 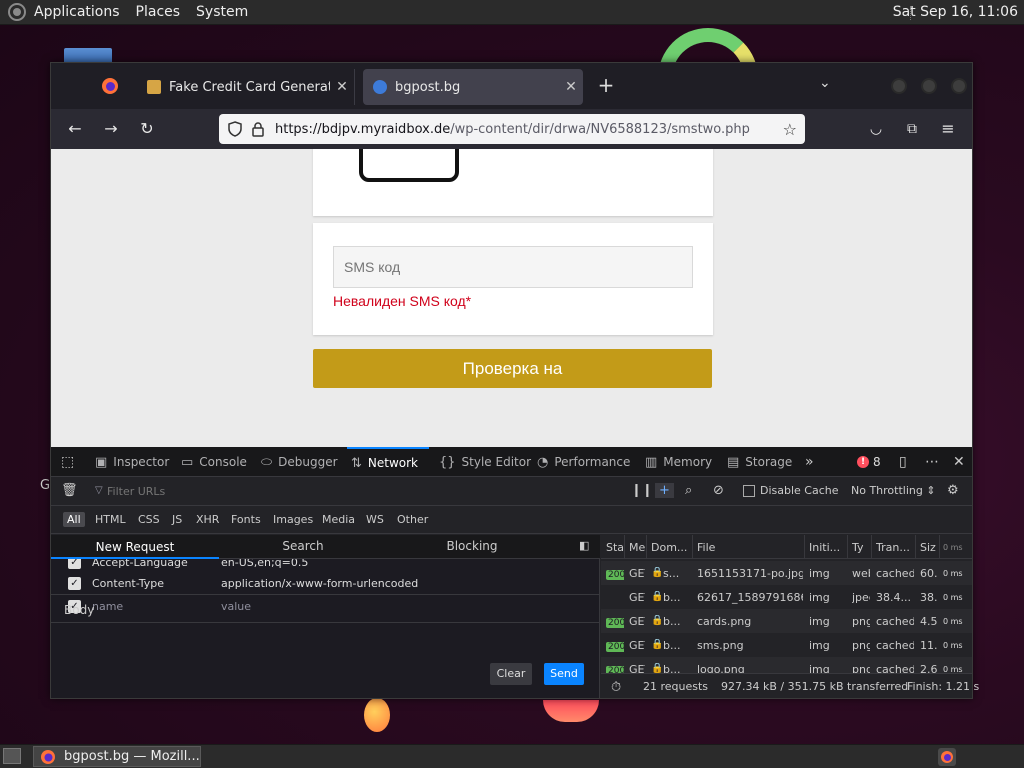 What do you see at coordinates (637, 547) in the screenshot?
I see `col-method: Me` at bounding box center [637, 547].